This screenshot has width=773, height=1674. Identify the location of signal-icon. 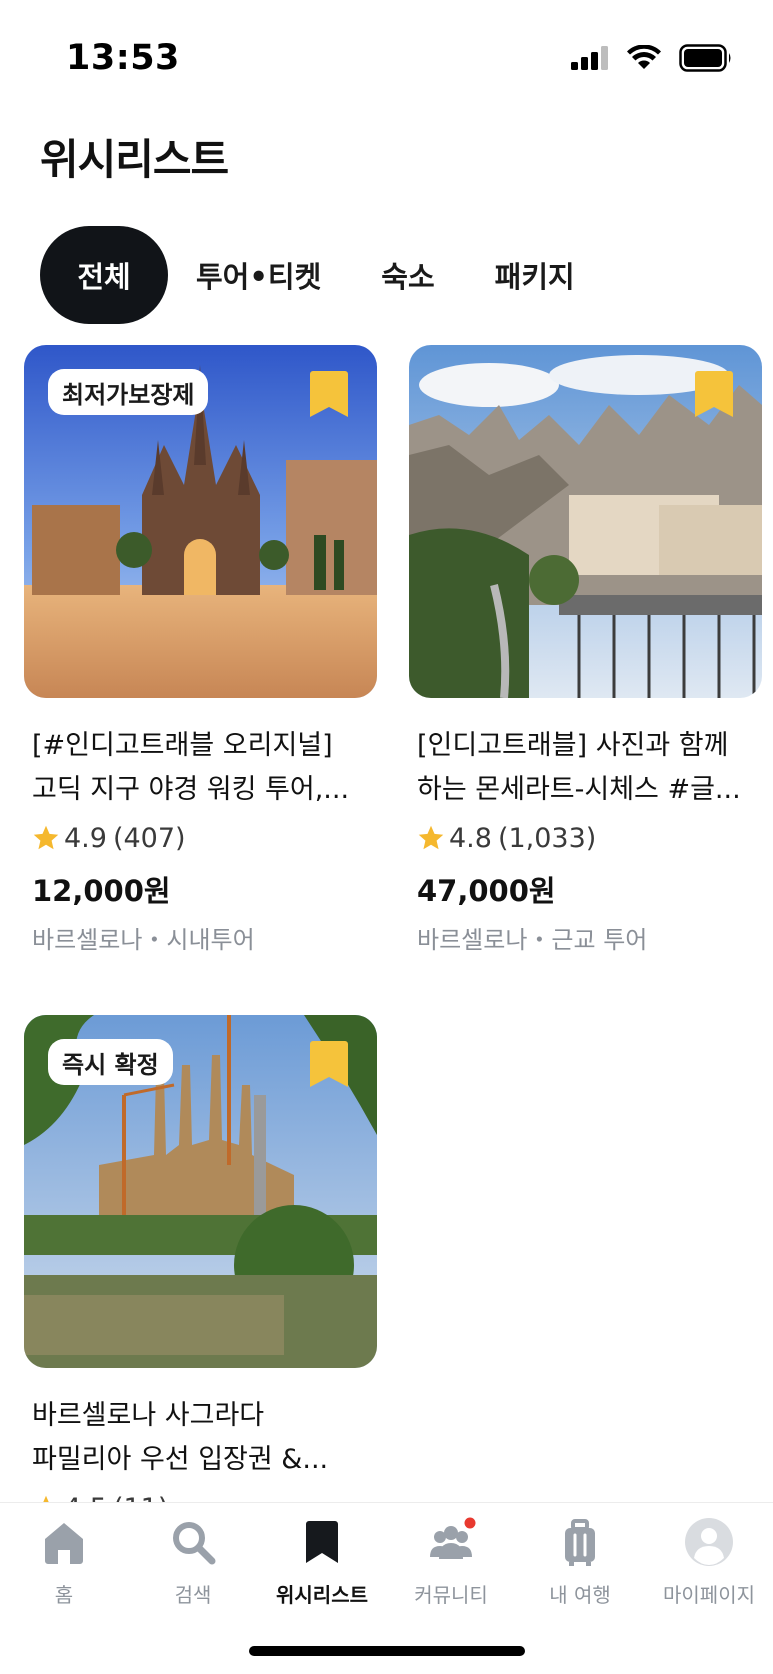
(589, 58).